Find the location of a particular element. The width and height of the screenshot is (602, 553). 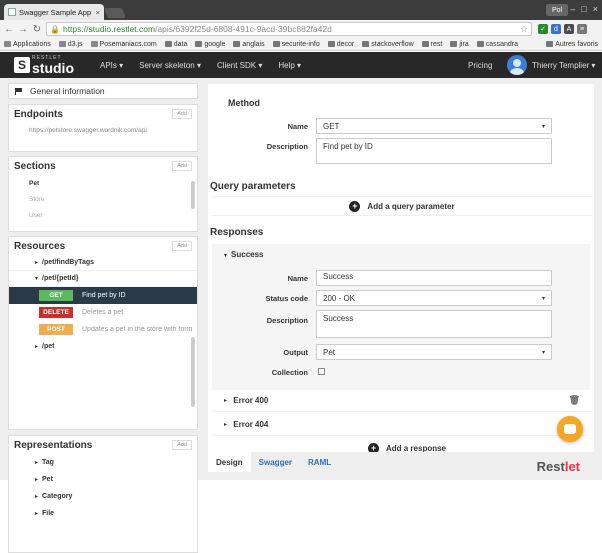

delete-badge: DELETE is located at coordinates (56, 312).